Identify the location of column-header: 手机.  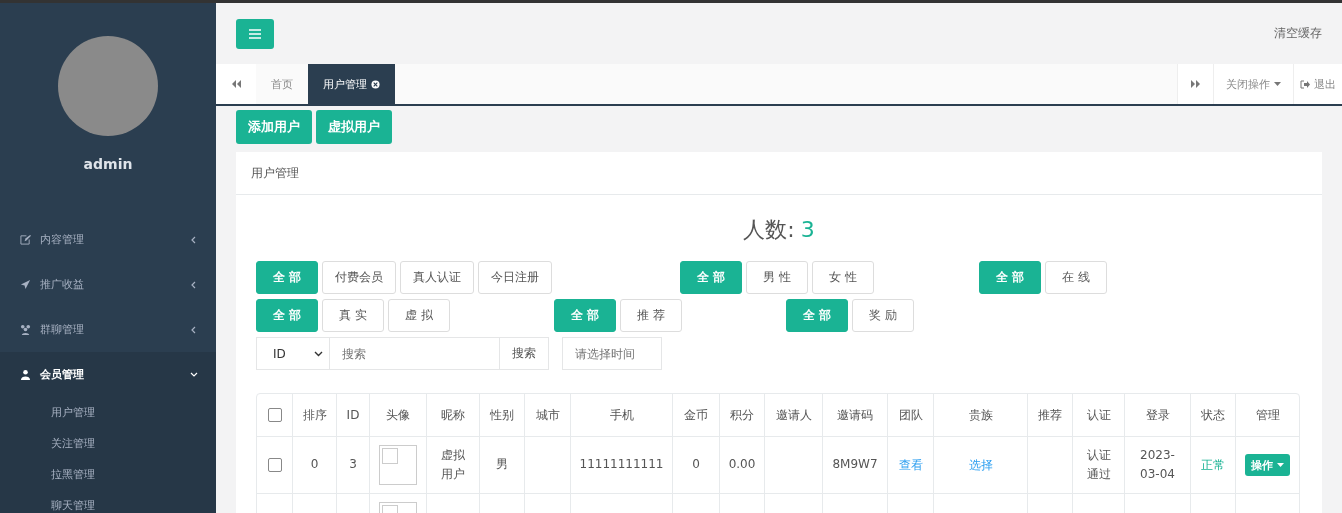
(621, 415).